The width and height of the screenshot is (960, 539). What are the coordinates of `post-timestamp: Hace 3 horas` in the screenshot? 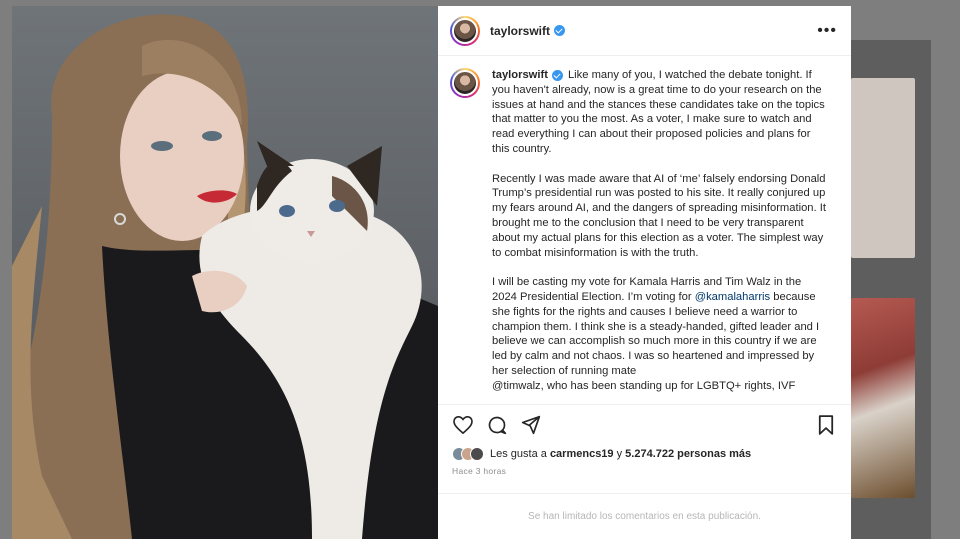 It's located at (644, 473).